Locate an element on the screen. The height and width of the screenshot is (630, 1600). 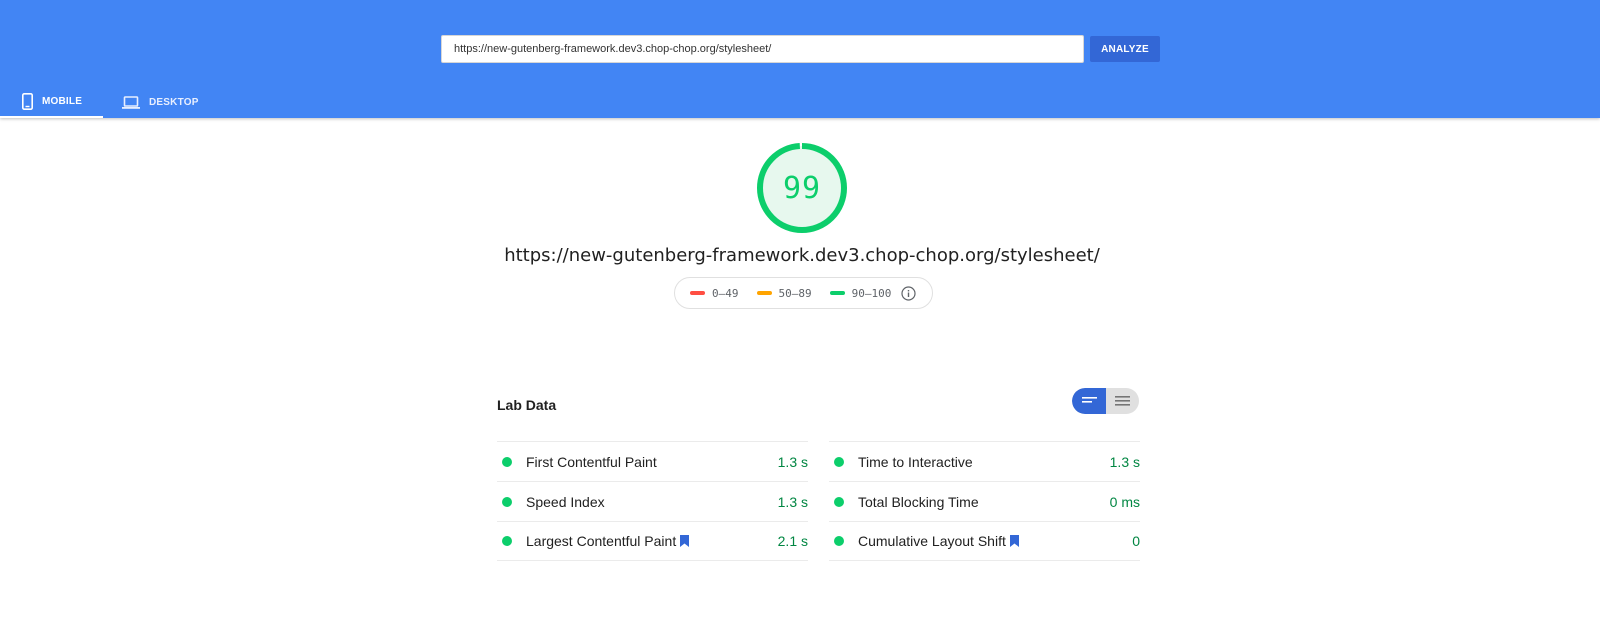
legend-swatch-green is located at coordinates (837, 293).